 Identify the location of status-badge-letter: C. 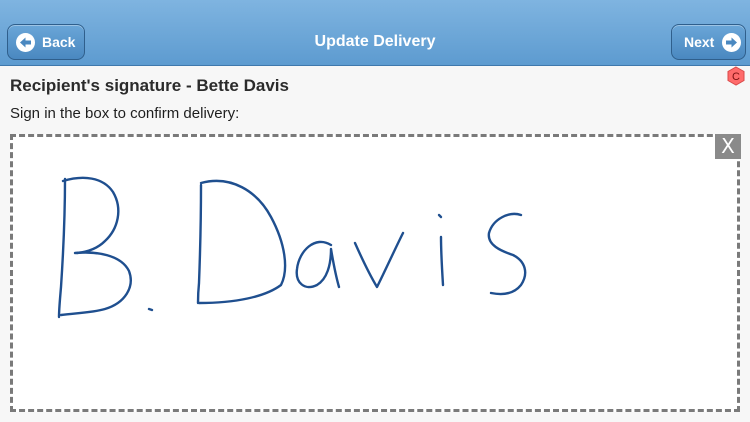
(736, 77).